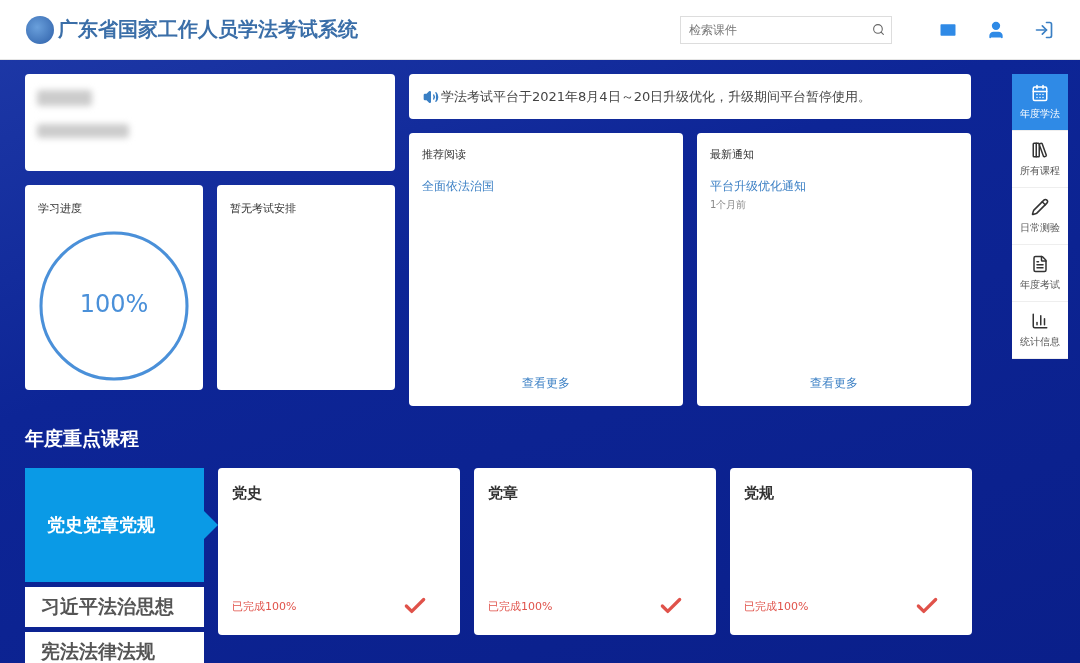 The image size is (1080, 663). What do you see at coordinates (851, 551) in the screenshot?
I see `course-card: 党规 已完成100%` at bounding box center [851, 551].